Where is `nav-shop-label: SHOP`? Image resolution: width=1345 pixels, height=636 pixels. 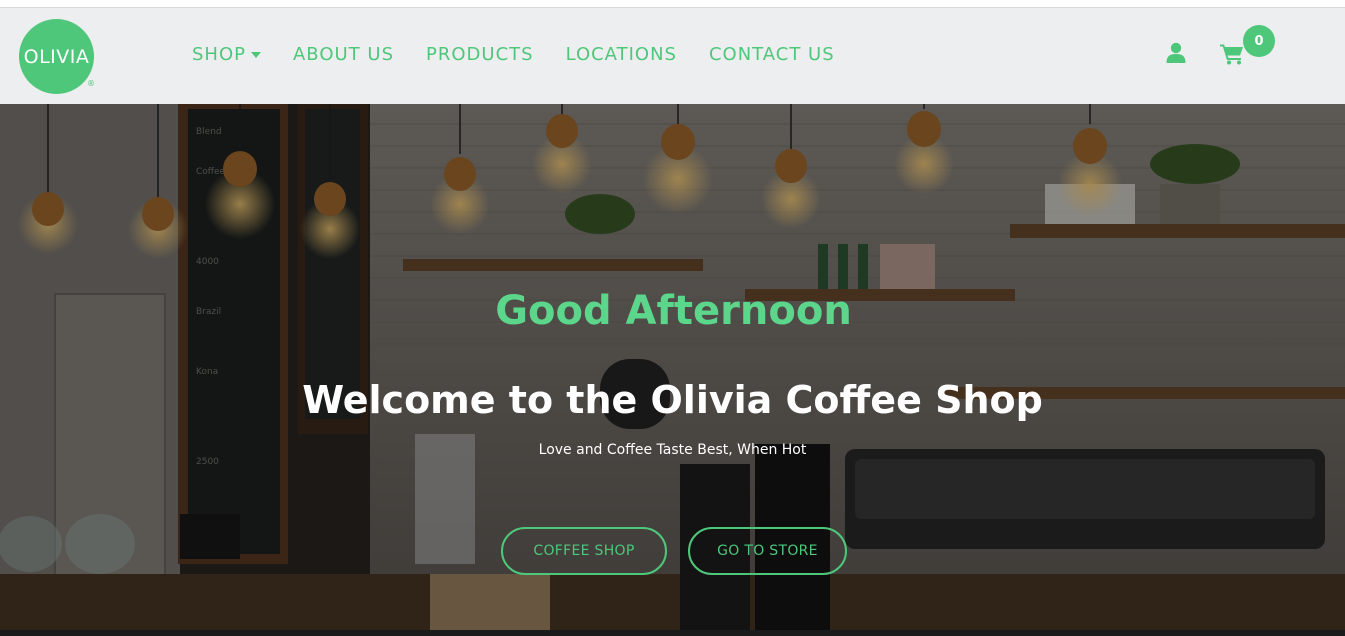
nav-shop-label: SHOP is located at coordinates (219, 54).